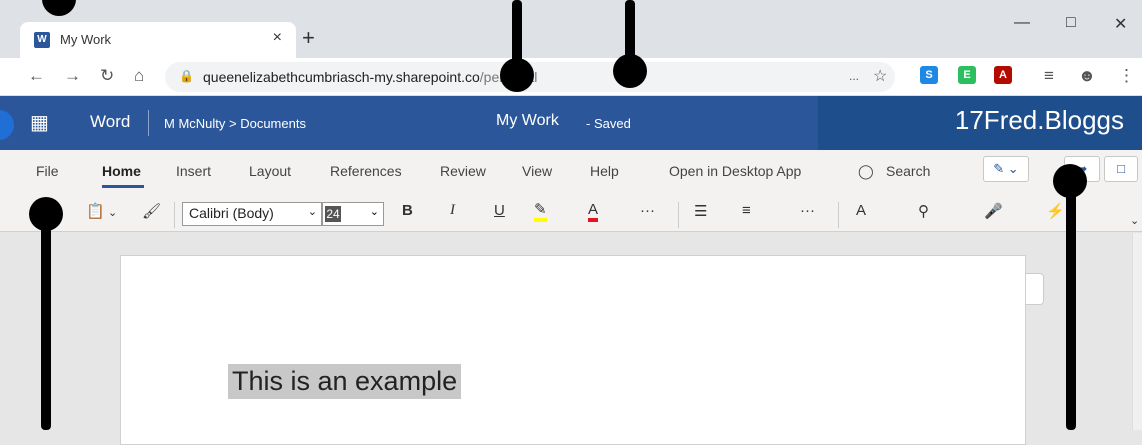 The image size is (1142, 445). I want to click on font-name-value: Calibri (Body), so click(231, 213).